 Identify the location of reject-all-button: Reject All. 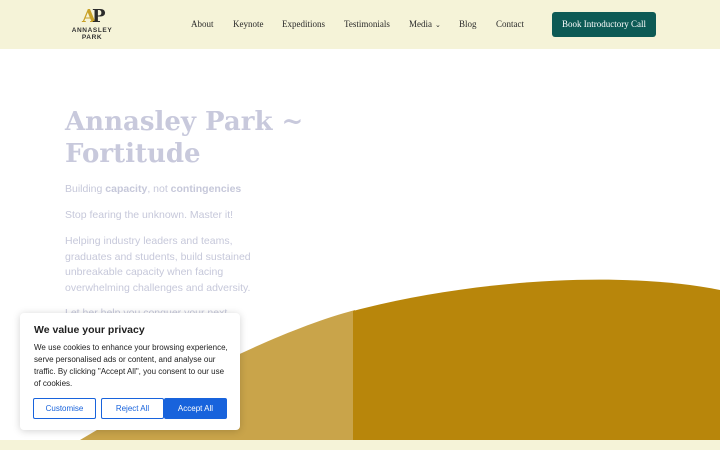
(132, 408).